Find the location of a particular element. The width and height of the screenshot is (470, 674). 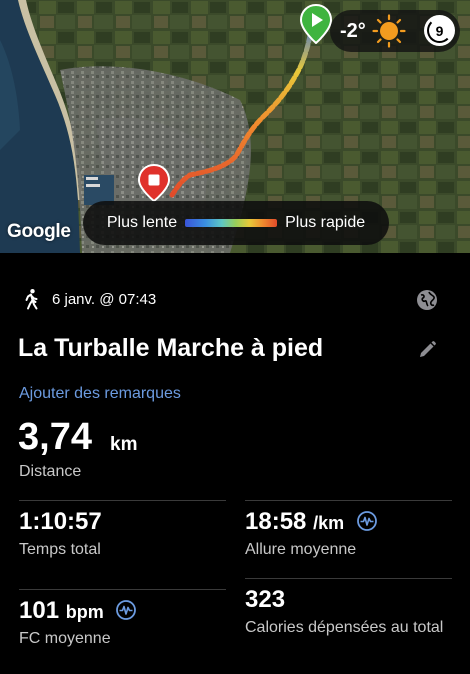

weather-temperature: -2° is located at coordinates (353, 30).